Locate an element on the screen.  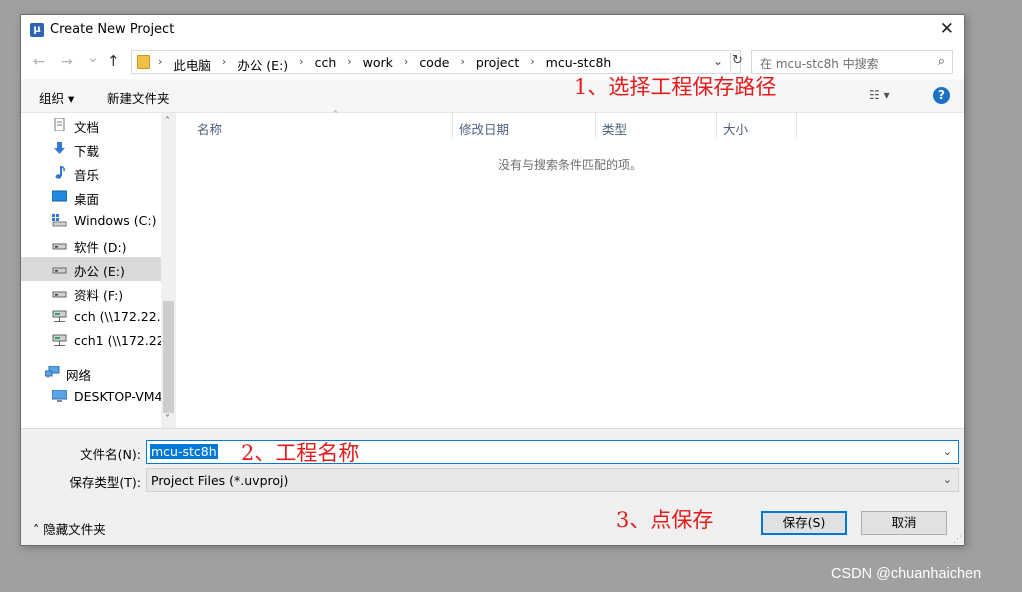
forward-arrow-icon: → is located at coordinates (67, 62).